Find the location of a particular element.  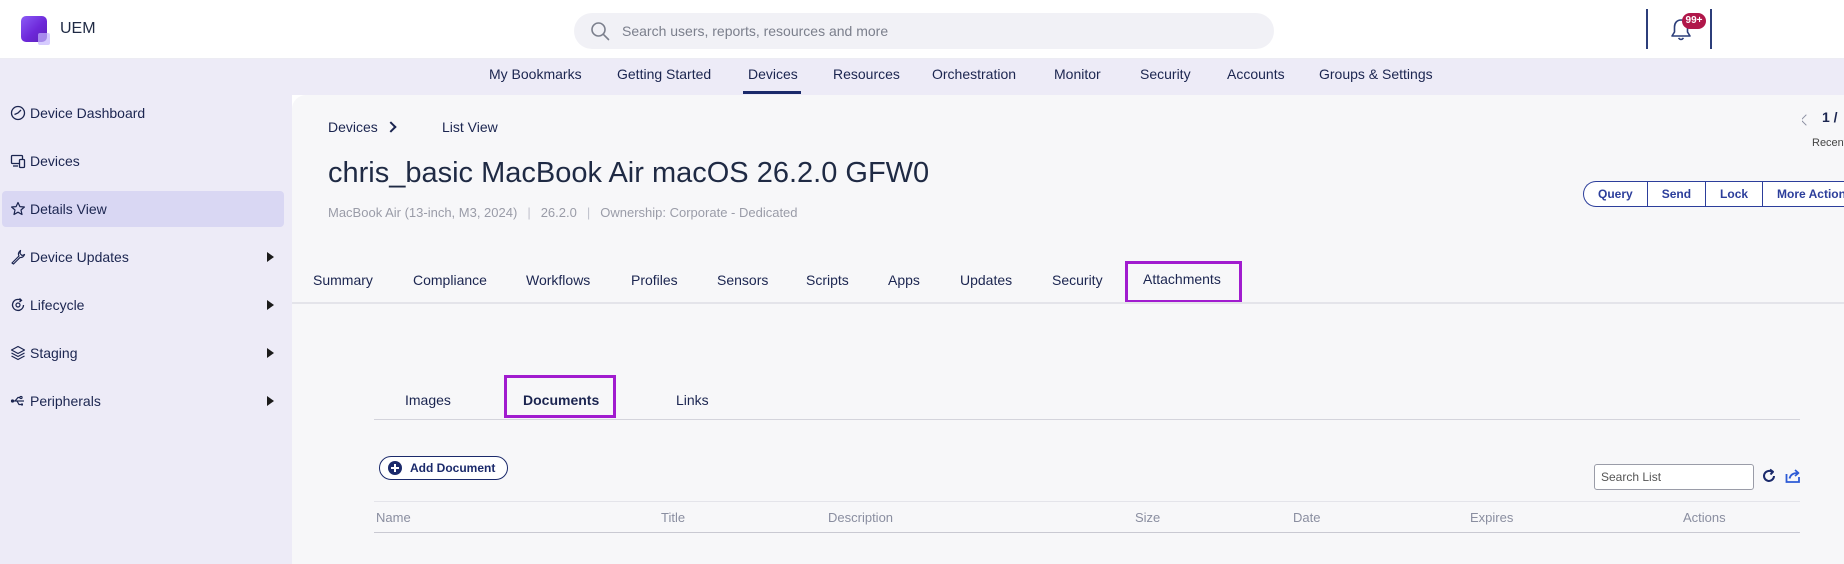

nav-active-indicator is located at coordinates (772, 92).